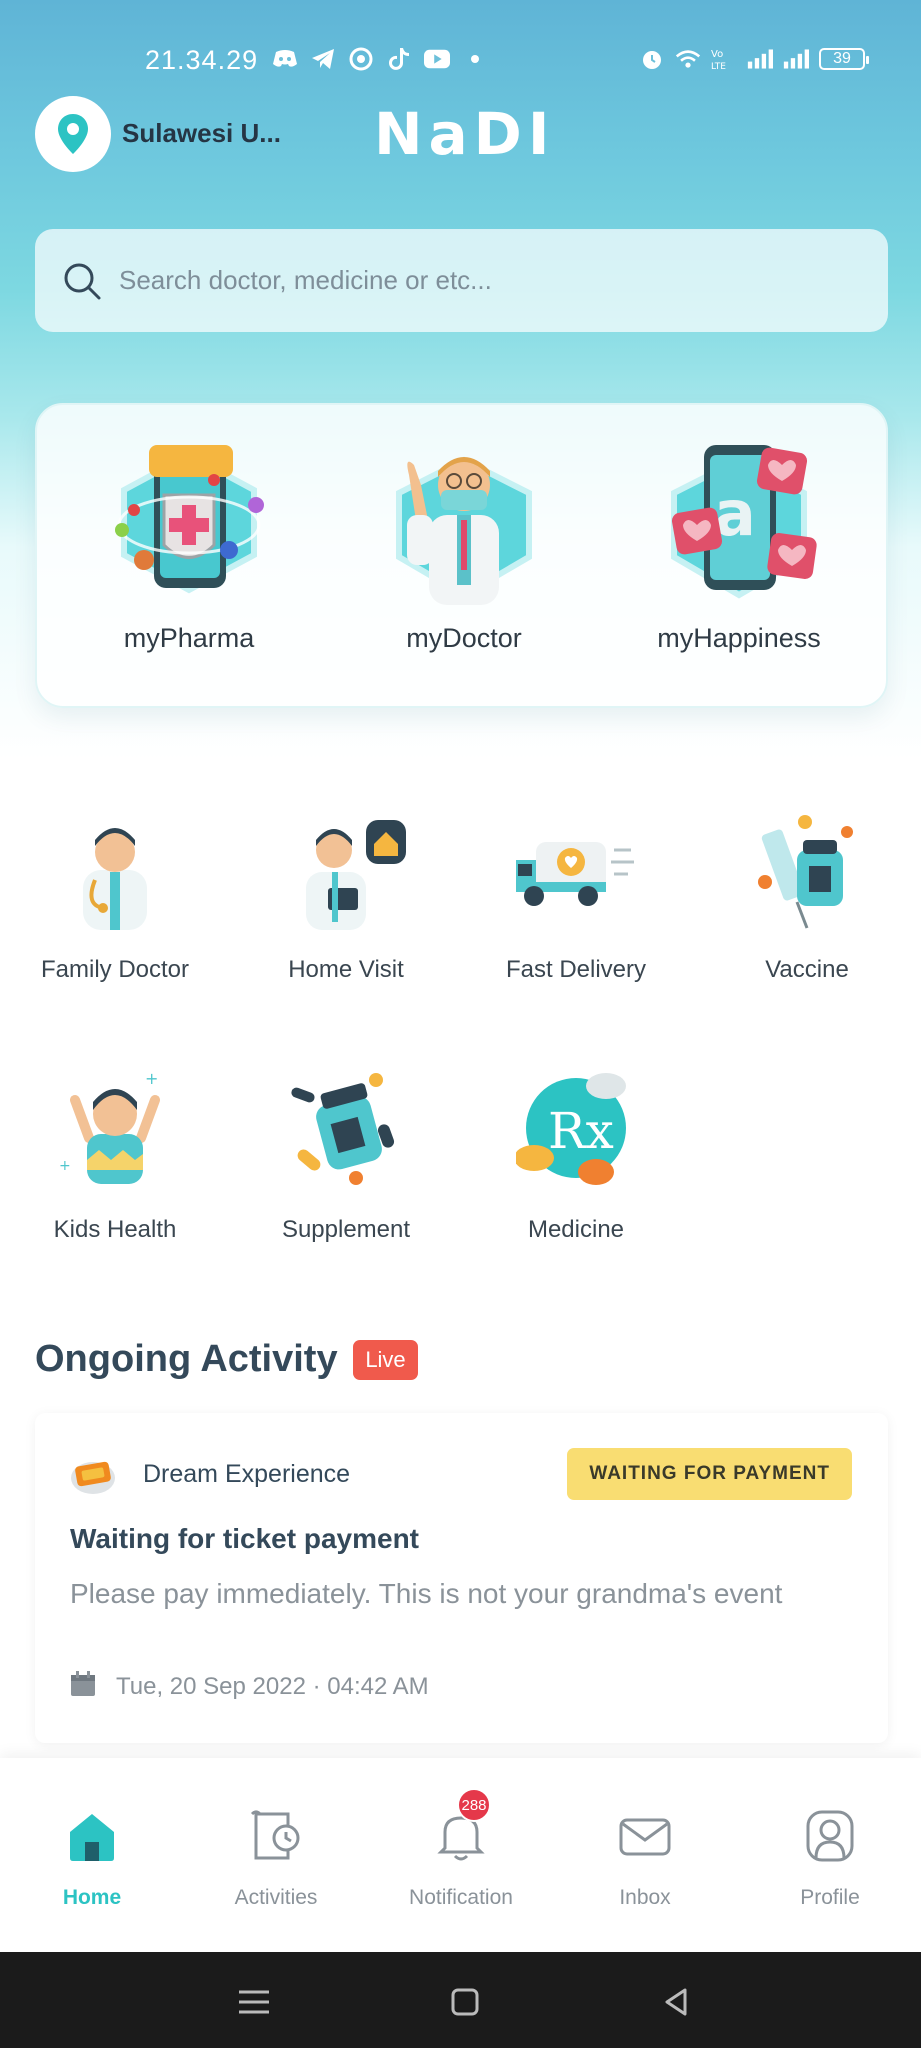 Image resolution: width=921 pixels, height=2048 pixels. What do you see at coordinates (724, 59) in the screenshot?
I see `volte-icon: Vo LTE` at bounding box center [724, 59].